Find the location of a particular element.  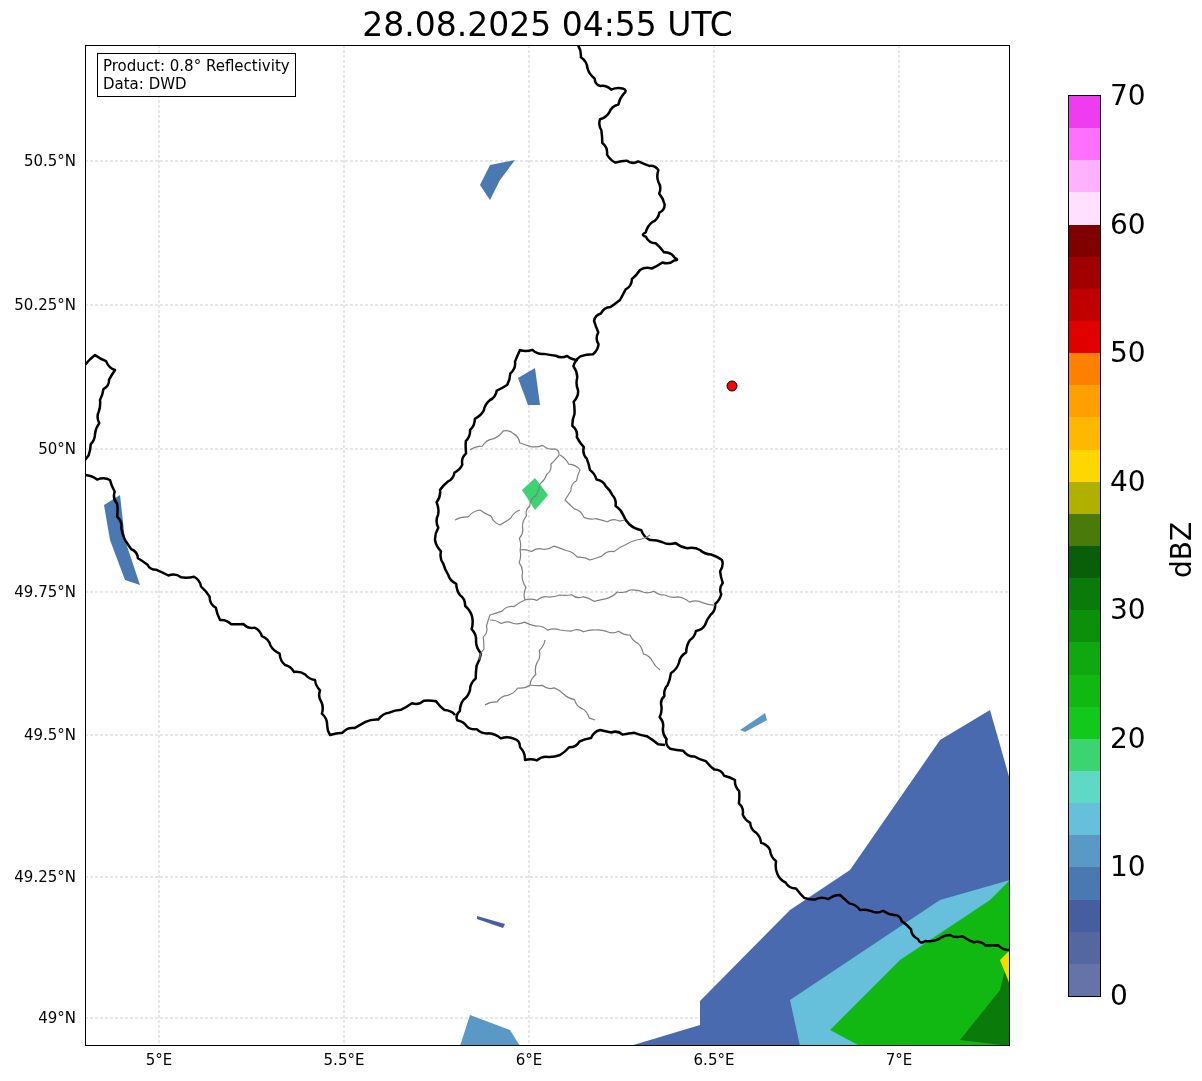

y-tick-label: 50°N is located at coordinates (57, 449).